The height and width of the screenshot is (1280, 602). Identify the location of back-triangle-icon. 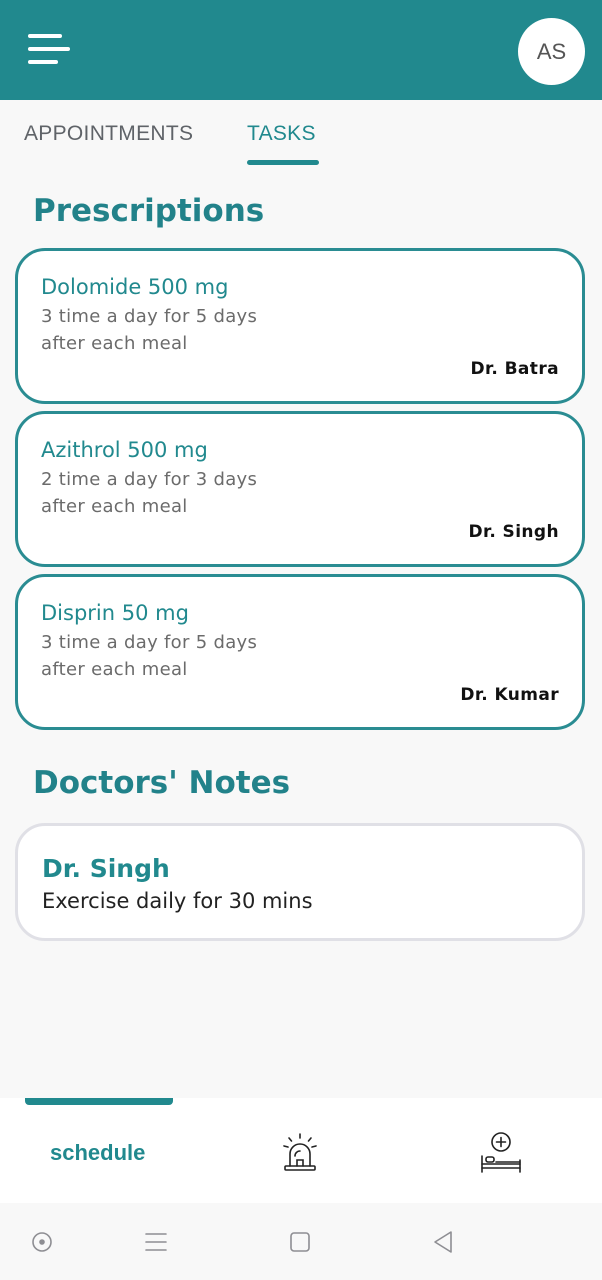
(443, 1242).